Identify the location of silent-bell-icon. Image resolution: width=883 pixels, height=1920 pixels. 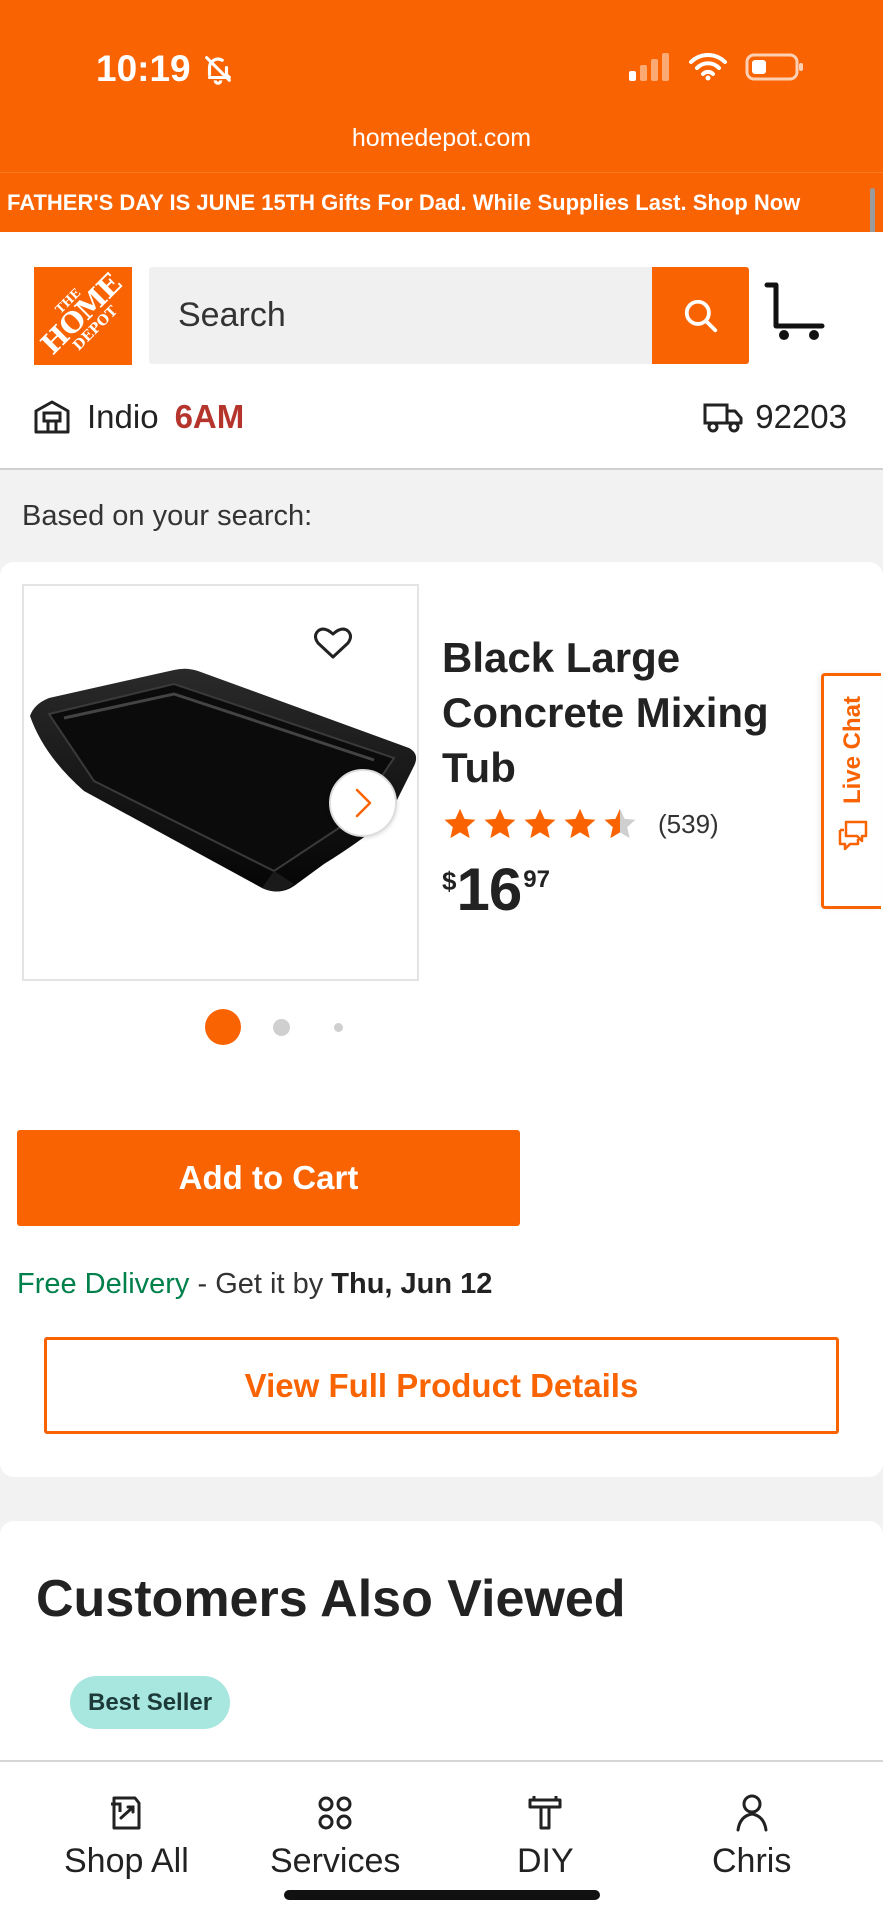
(217, 70).